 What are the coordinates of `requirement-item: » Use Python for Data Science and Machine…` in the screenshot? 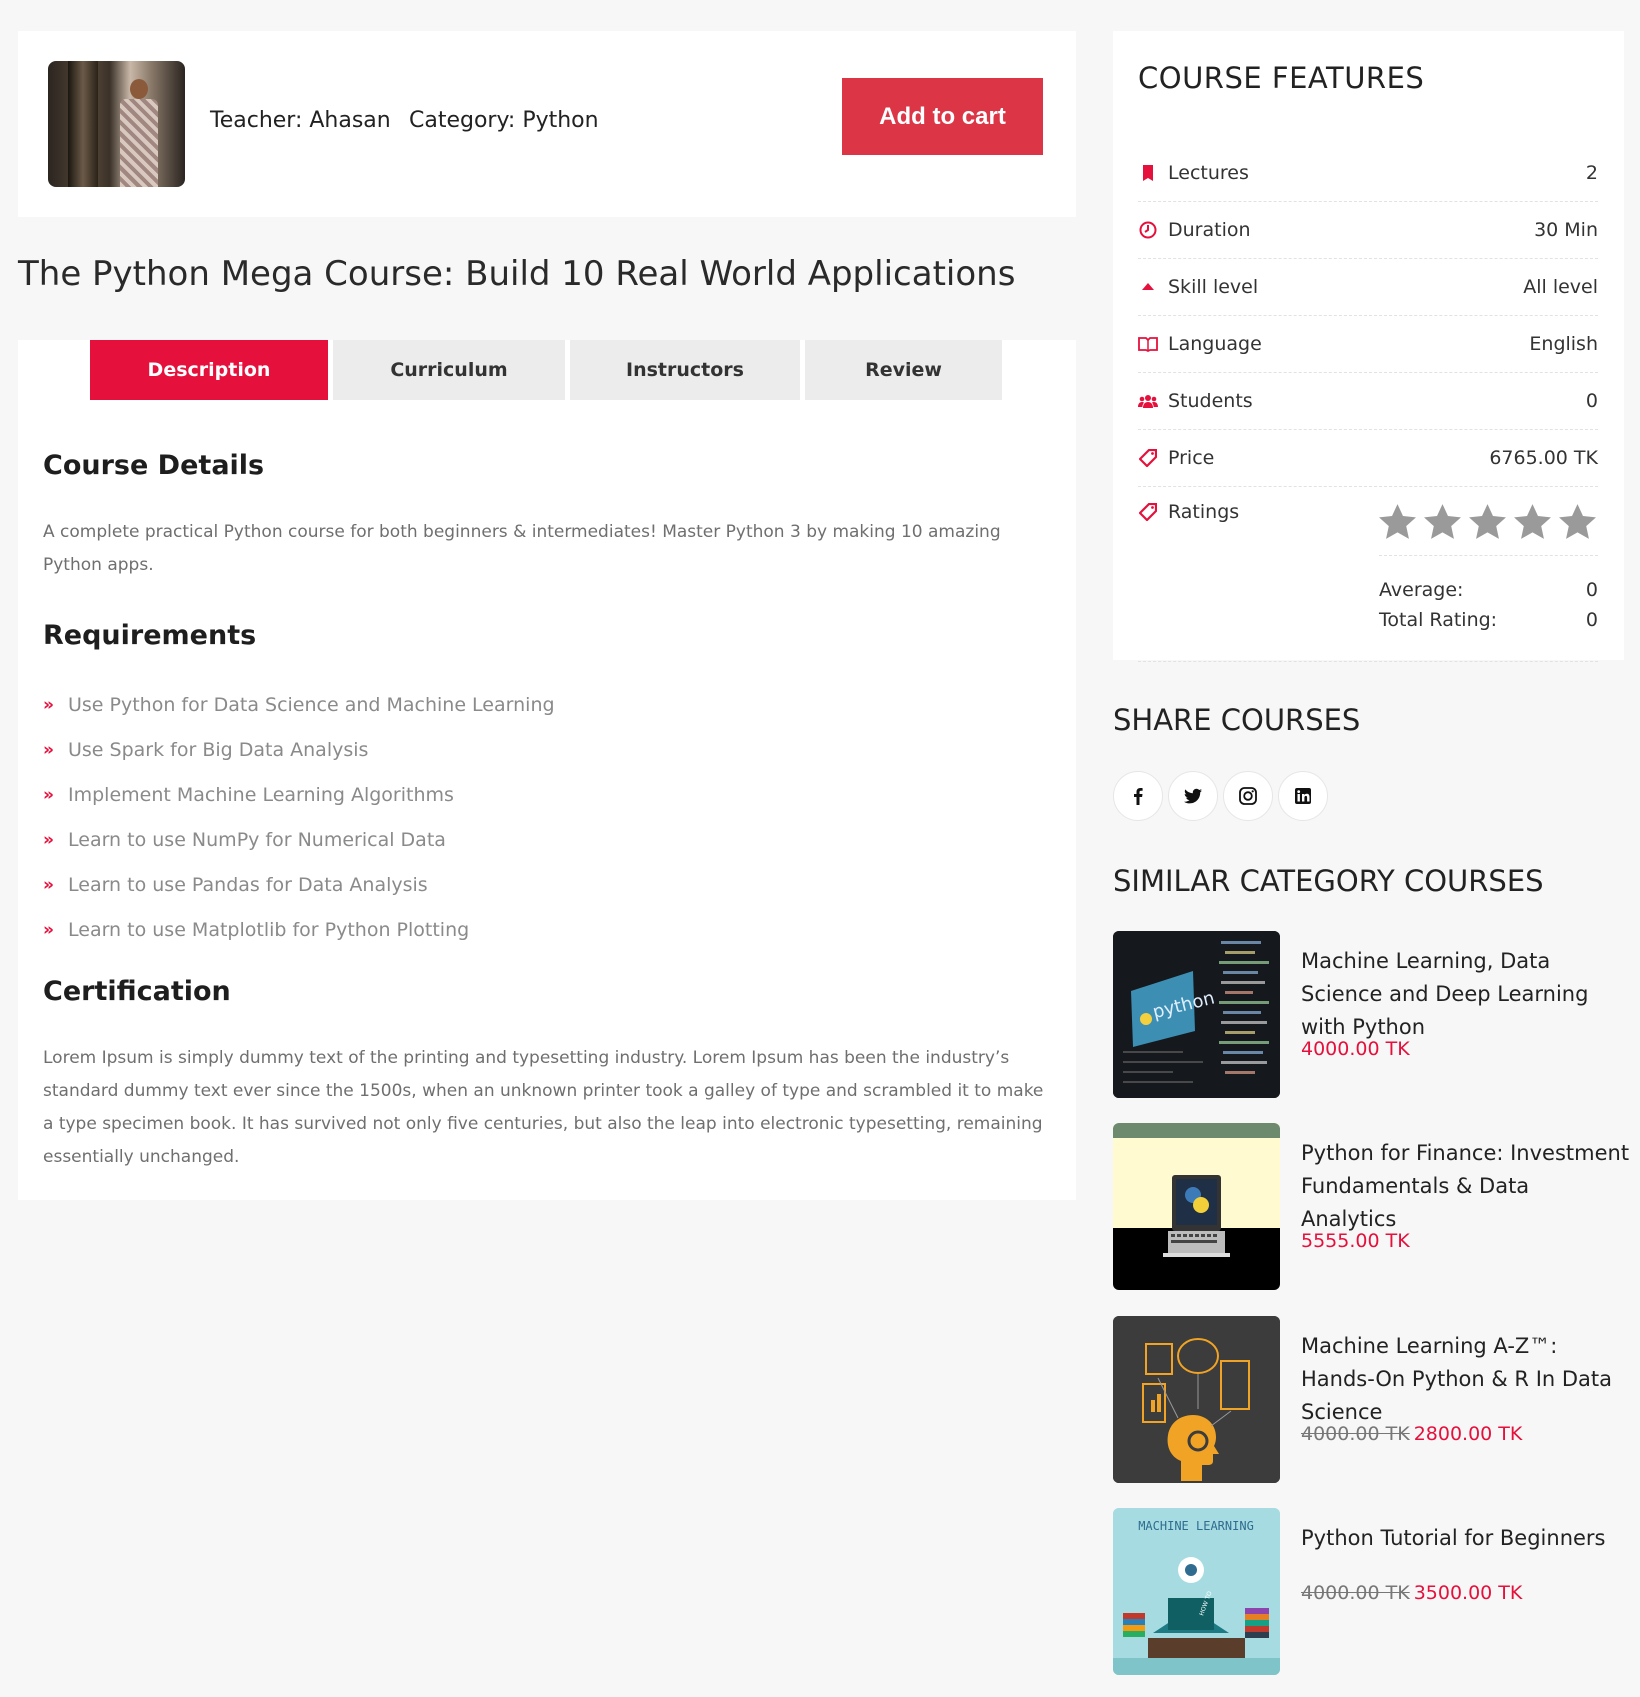 It's located at (299, 704).